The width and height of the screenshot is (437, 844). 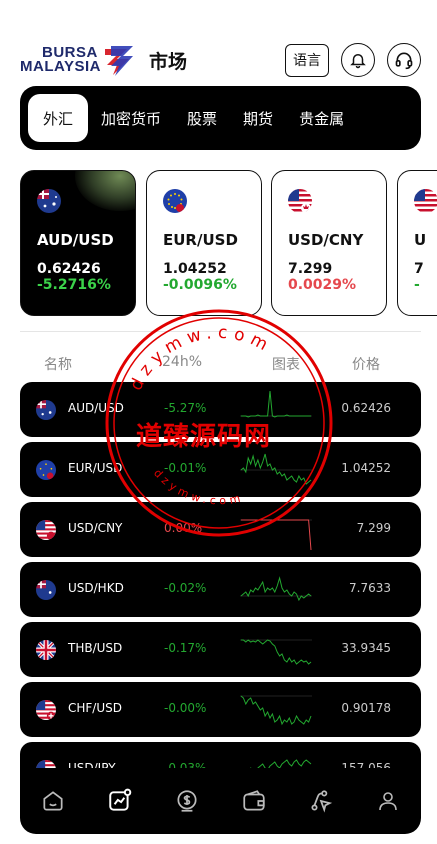 I want to click on table-row: USD/HKD -0.02% 7.7633, so click(x=220, y=589).